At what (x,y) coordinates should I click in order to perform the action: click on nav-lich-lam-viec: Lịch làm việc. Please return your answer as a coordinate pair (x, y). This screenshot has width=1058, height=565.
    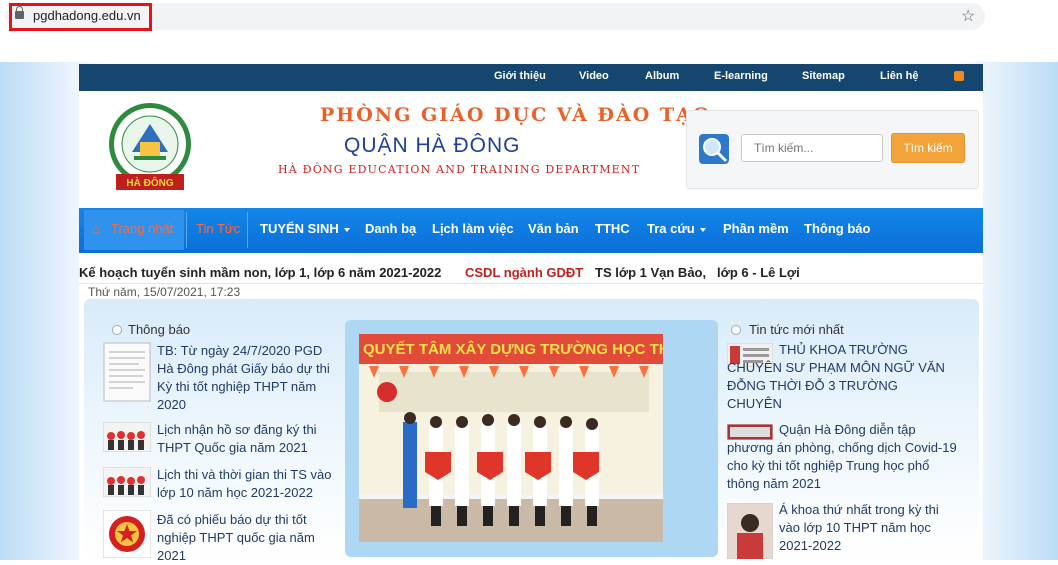
    Looking at the image, I should click on (473, 228).